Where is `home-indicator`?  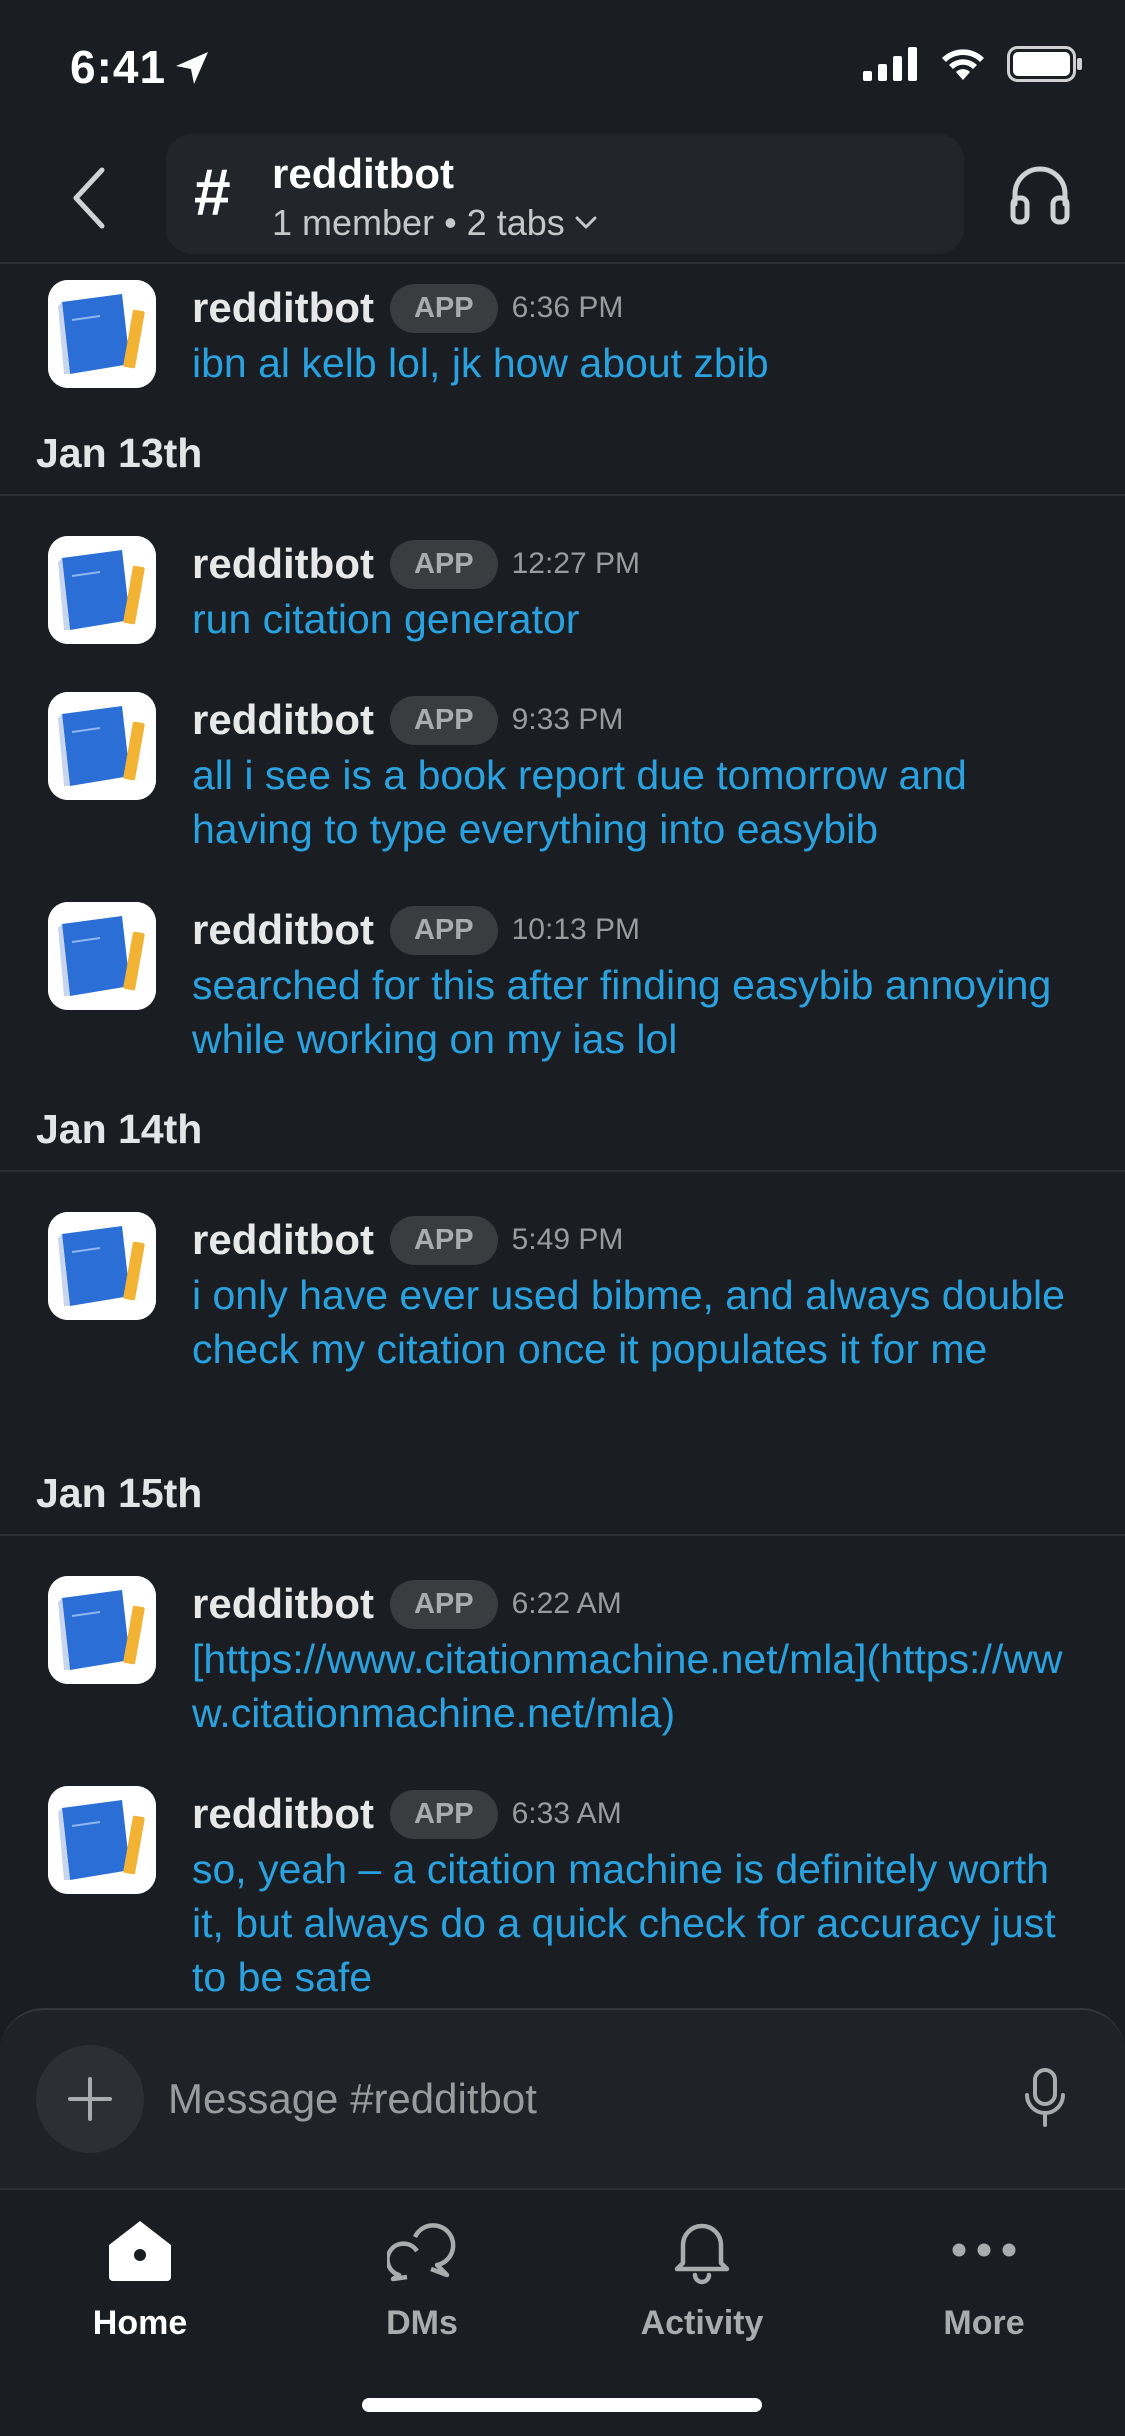
home-indicator is located at coordinates (562, 2405).